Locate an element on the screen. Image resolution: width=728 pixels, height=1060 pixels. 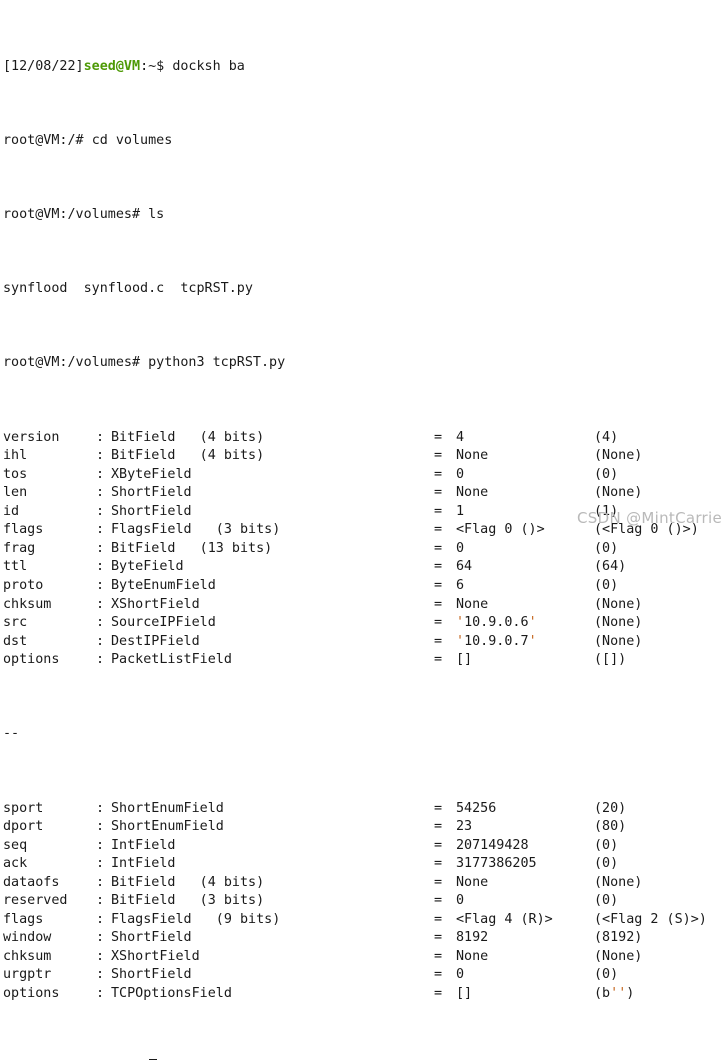
field-type: FlagsField (3 bits) is located at coordinates (196, 530).